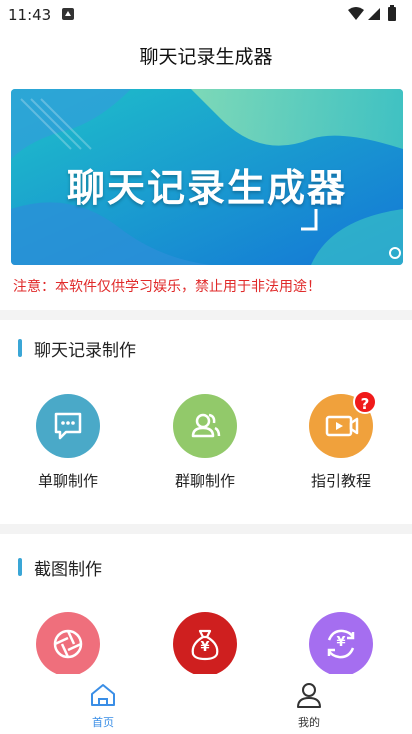  I want to click on status-icons, so click(374, 14).